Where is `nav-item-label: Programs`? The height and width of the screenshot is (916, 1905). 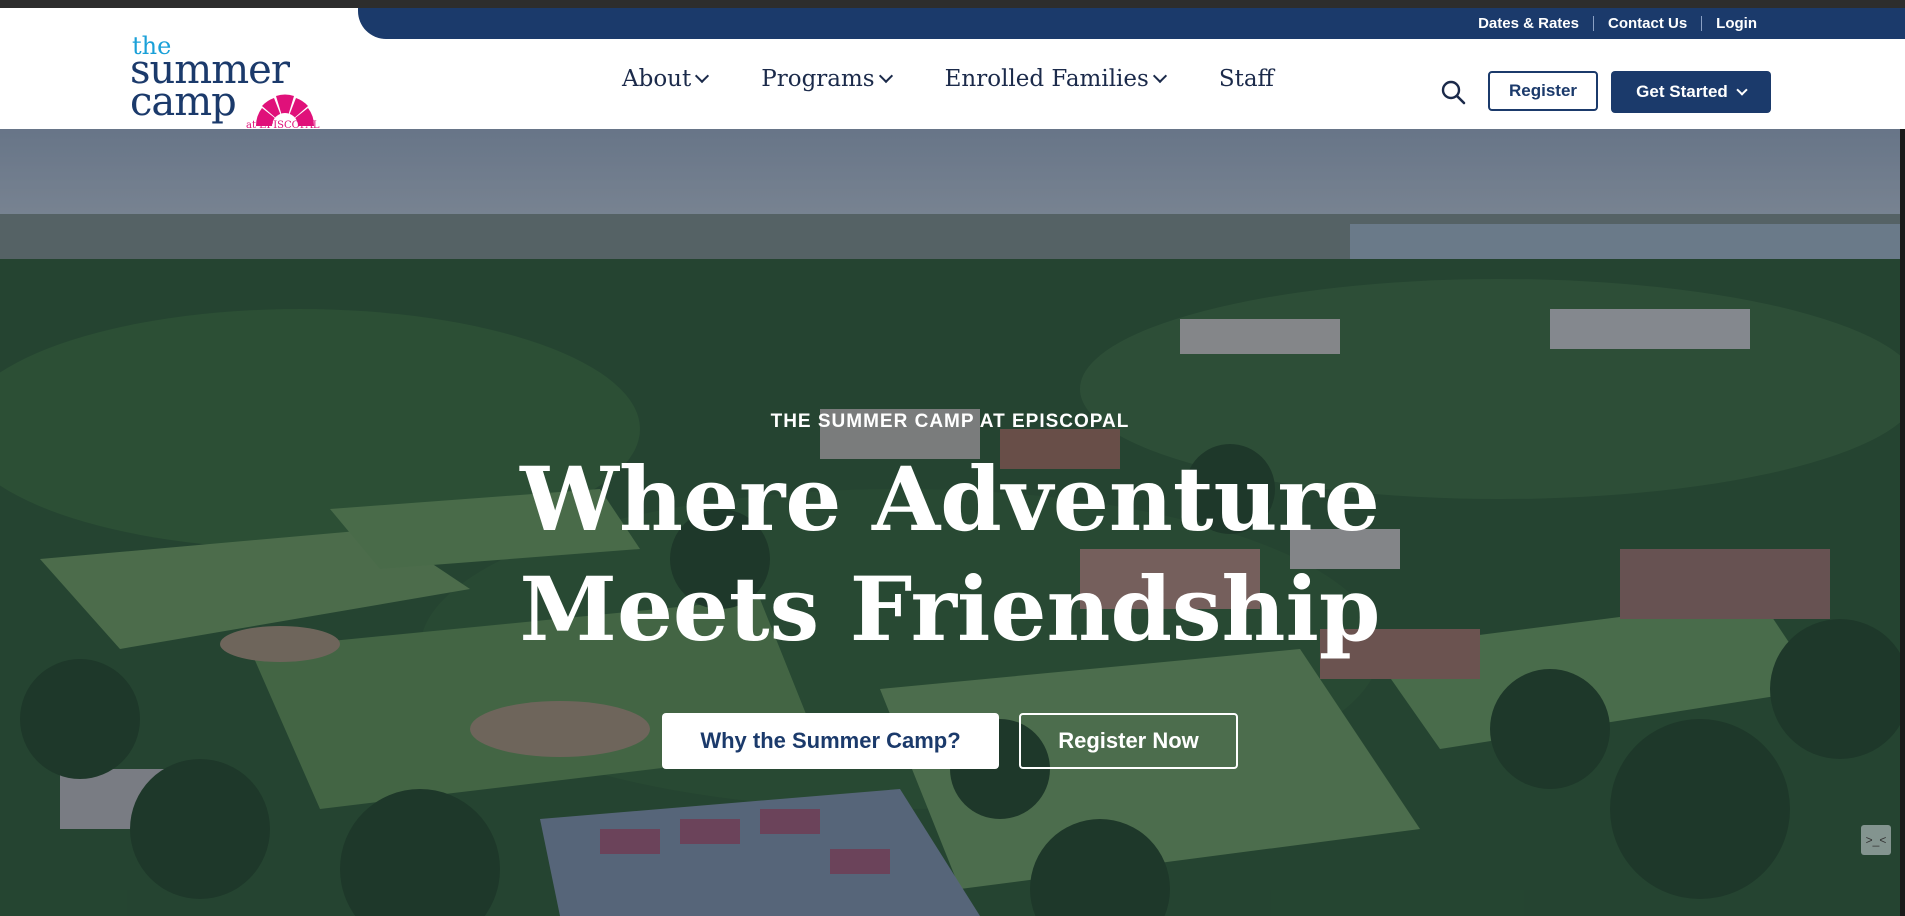
nav-item-label: Programs is located at coordinates (818, 79).